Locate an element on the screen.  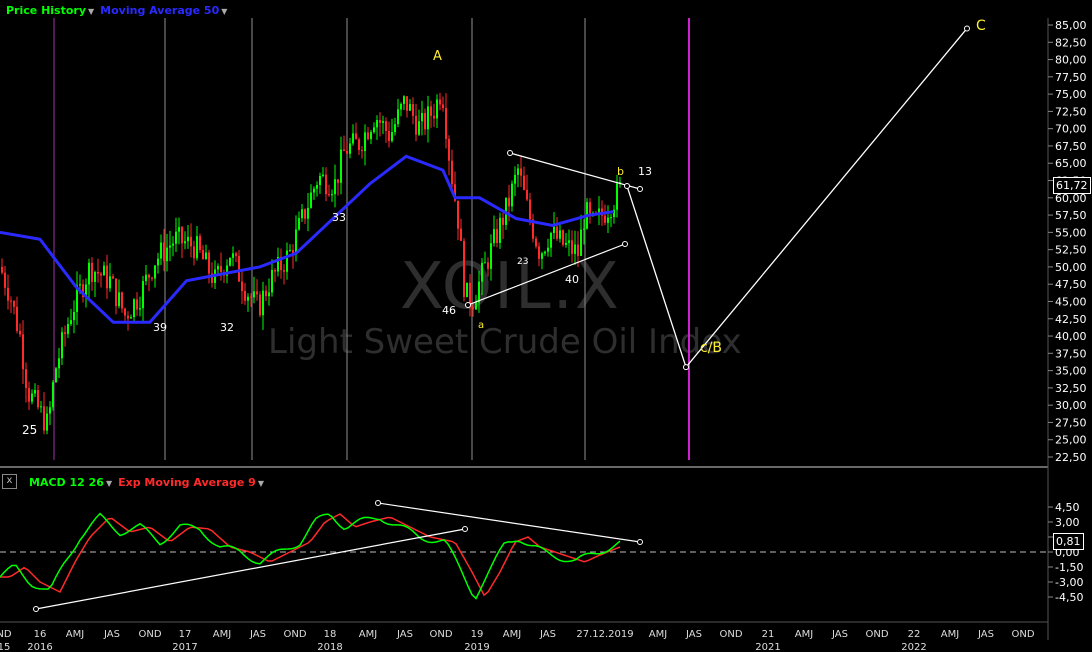
legend-moving-average: Moving Average 50 is located at coordinates (159, 10).